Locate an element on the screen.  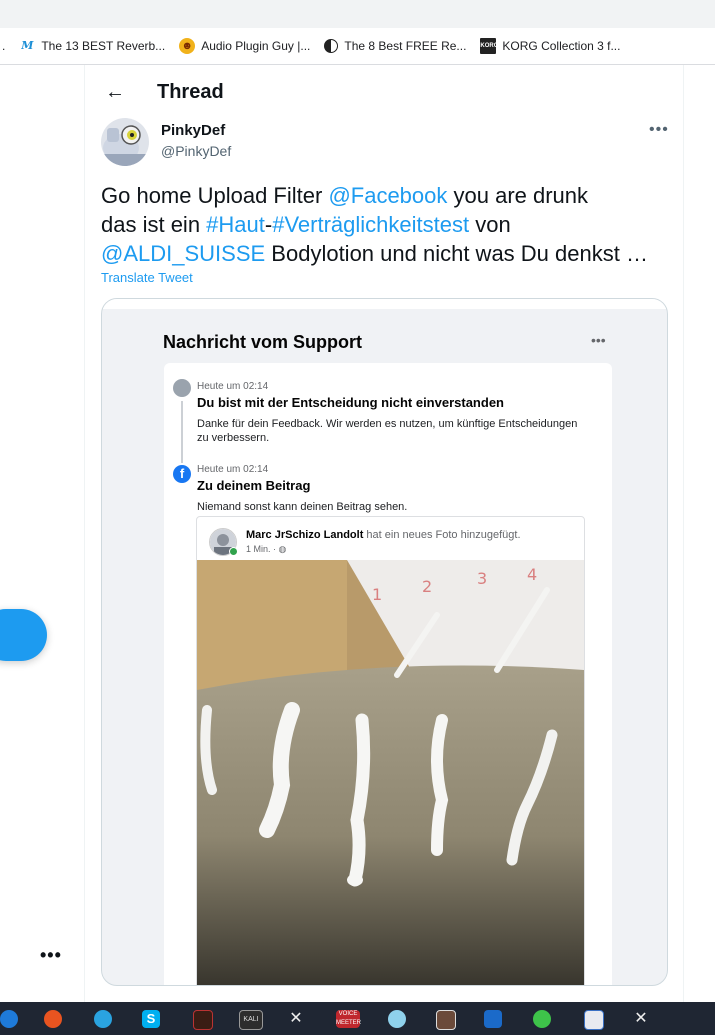
message-body: Niemand sonst kann deinen Beitrag sehen. is located at coordinates (302, 507).